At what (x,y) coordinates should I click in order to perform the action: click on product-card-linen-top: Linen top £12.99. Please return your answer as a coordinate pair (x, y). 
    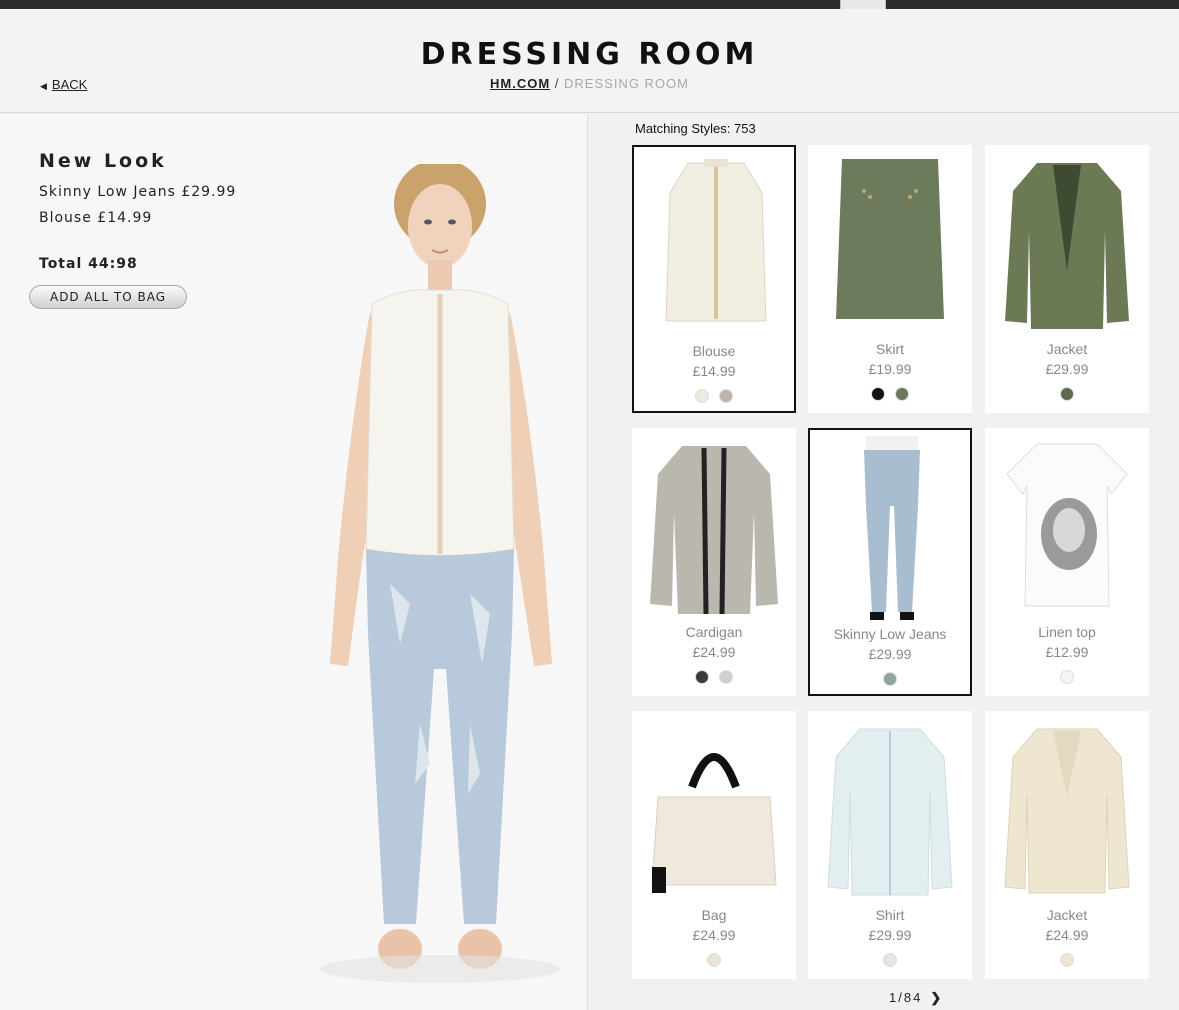
    Looking at the image, I should click on (1067, 562).